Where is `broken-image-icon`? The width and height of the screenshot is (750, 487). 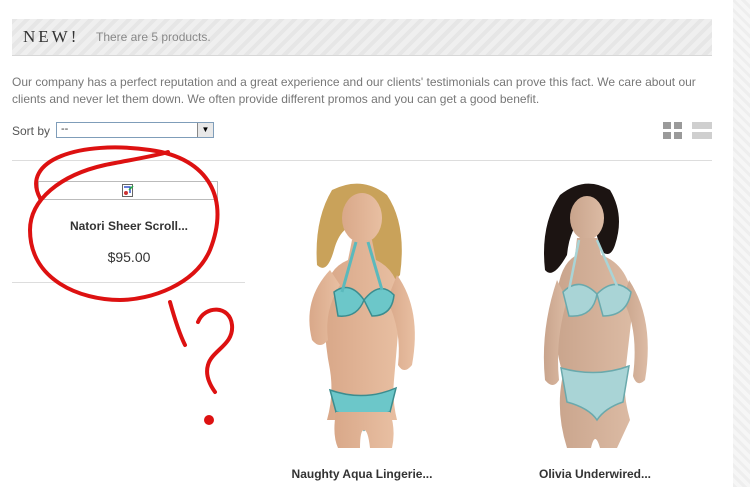
broken-image-icon is located at coordinates (128, 190).